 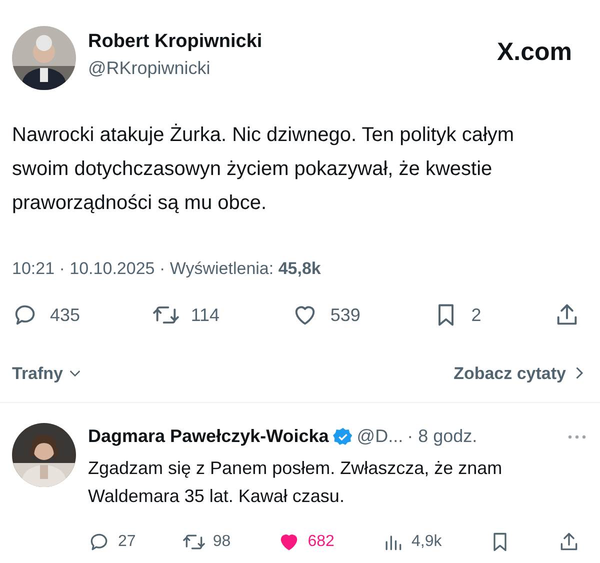 I want to click on reply-action: 27, so click(x=112, y=542).